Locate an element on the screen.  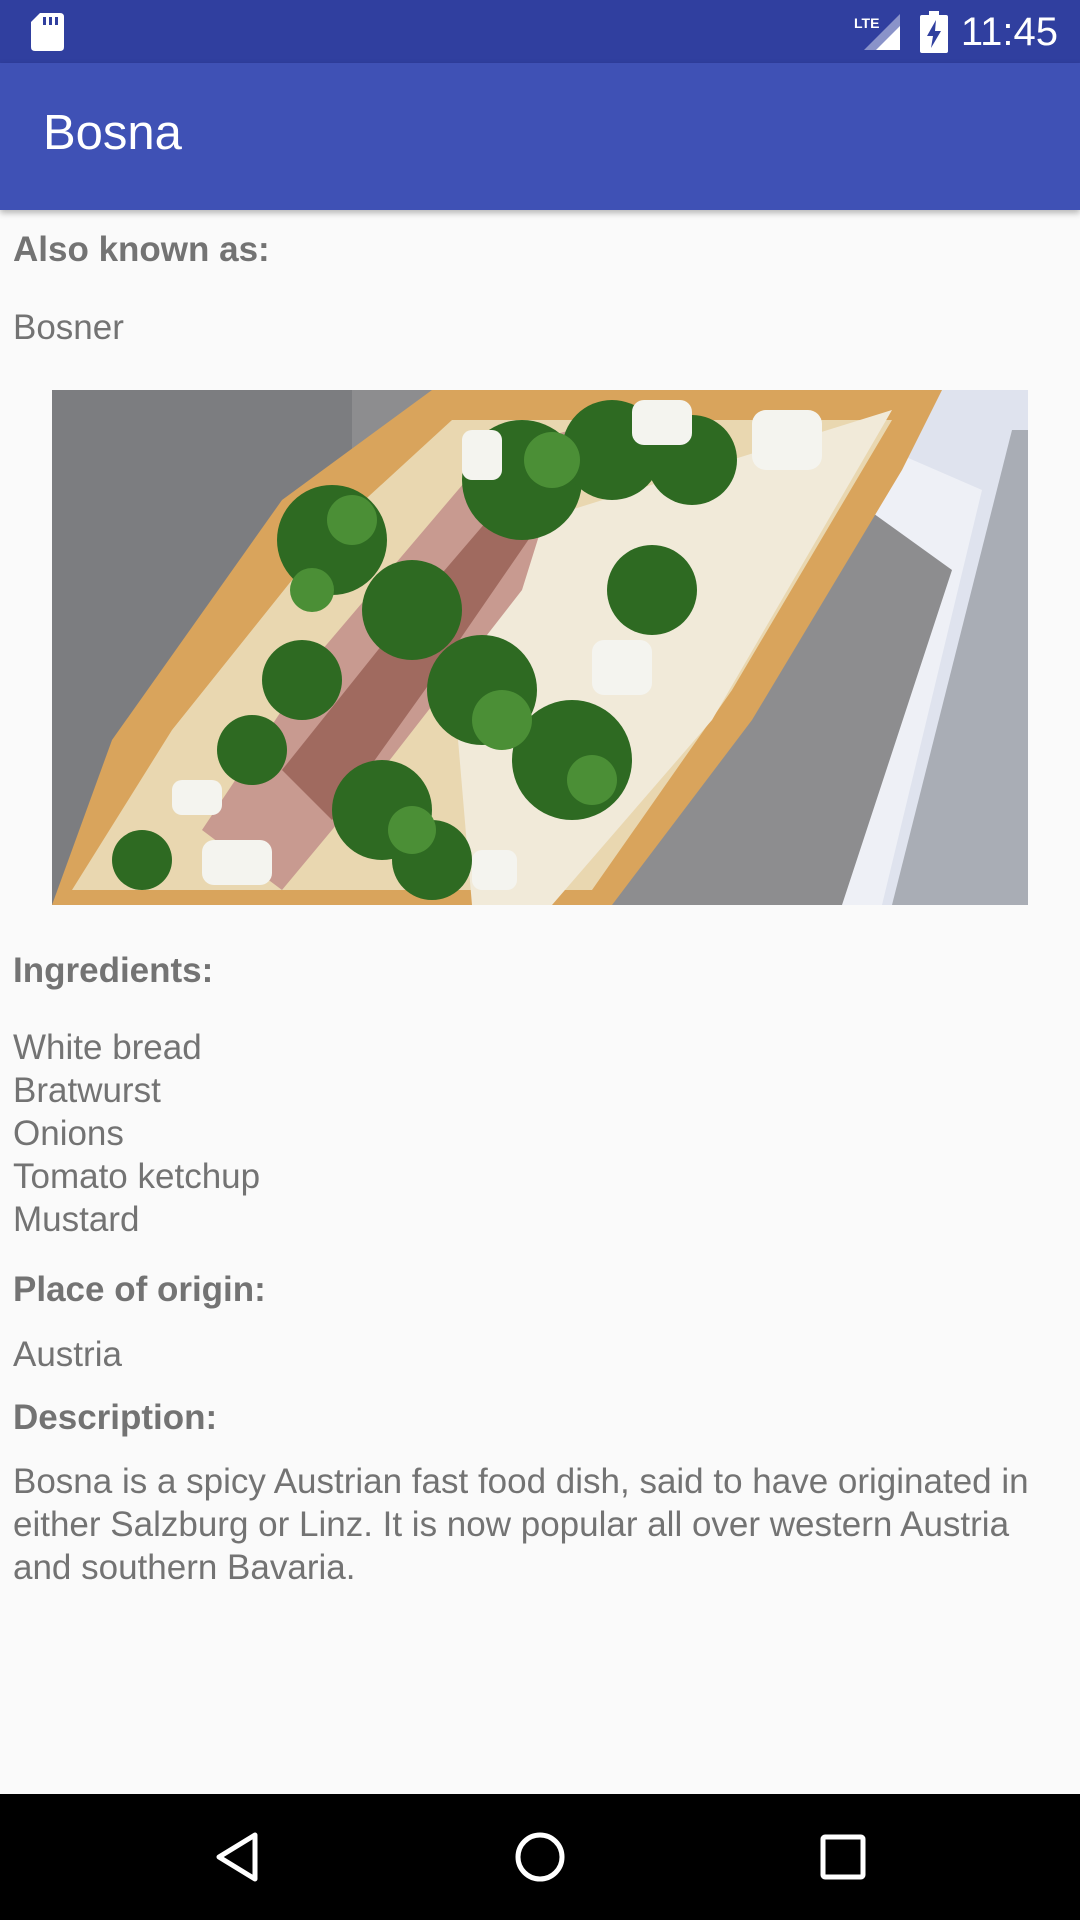
aka-label: Also known as: is located at coordinates (141, 249).